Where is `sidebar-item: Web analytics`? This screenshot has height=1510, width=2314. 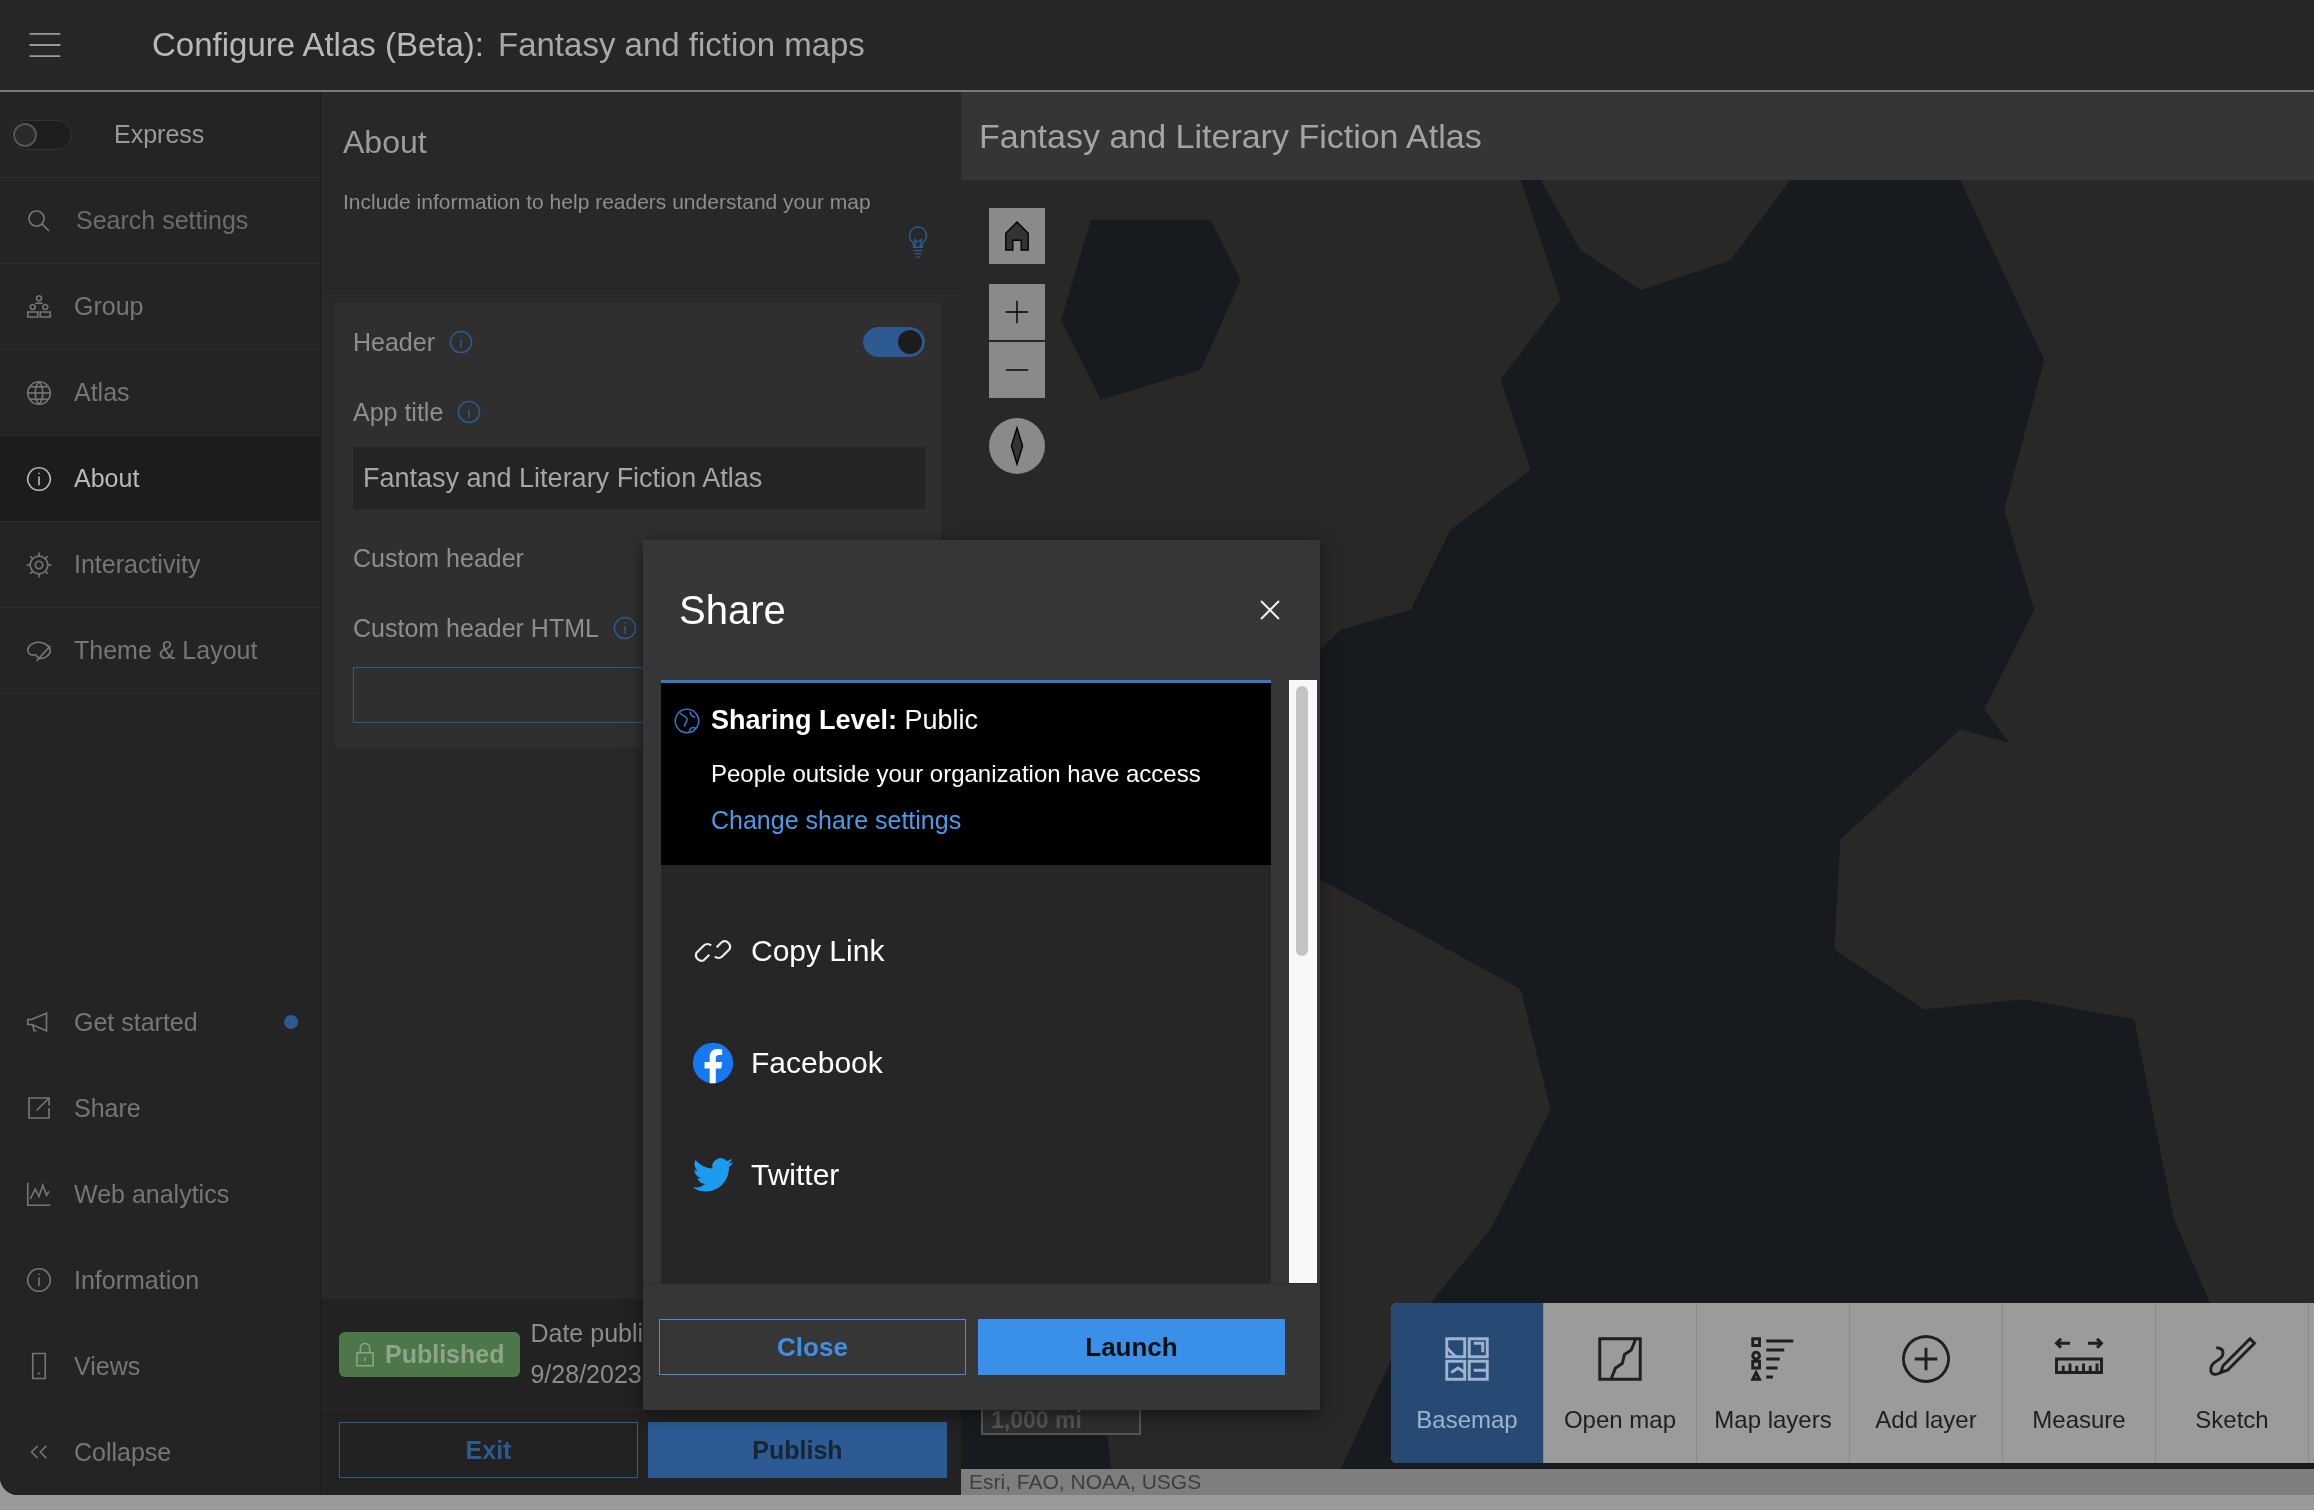 sidebar-item: Web analytics is located at coordinates (160, 1194).